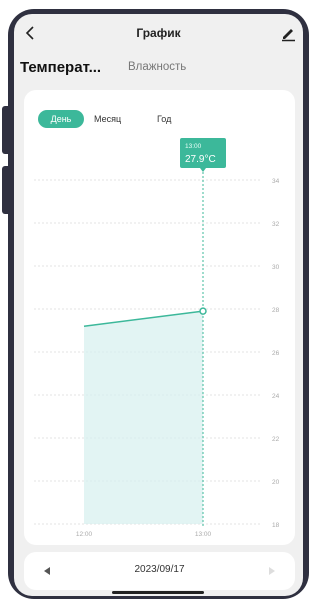 This screenshot has height=599, width=320. Describe the element at coordinates (143, 417) in the screenshot. I see `series-area` at that location.